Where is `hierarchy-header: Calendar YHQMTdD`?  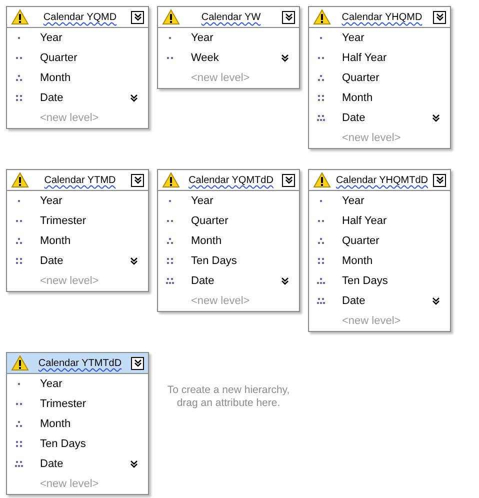
hierarchy-header: Calendar YHQMTdD is located at coordinates (379, 180).